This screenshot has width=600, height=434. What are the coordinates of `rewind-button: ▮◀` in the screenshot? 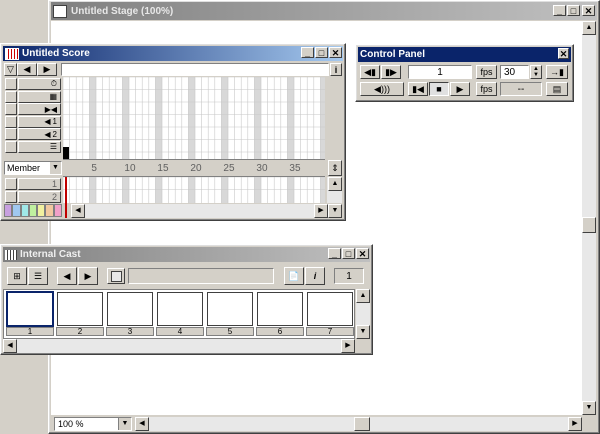 It's located at (418, 89).